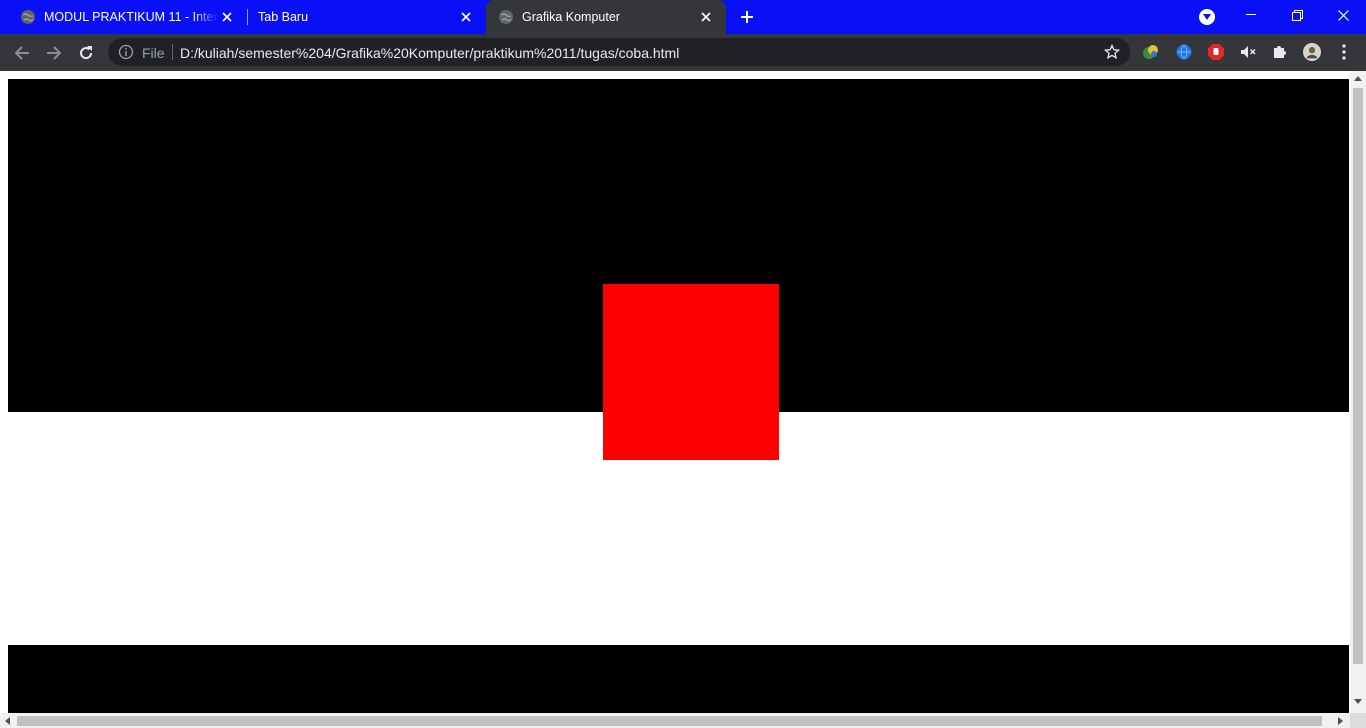 The image size is (1366, 728). I want to click on extension-adblock-button, so click(1216, 52).